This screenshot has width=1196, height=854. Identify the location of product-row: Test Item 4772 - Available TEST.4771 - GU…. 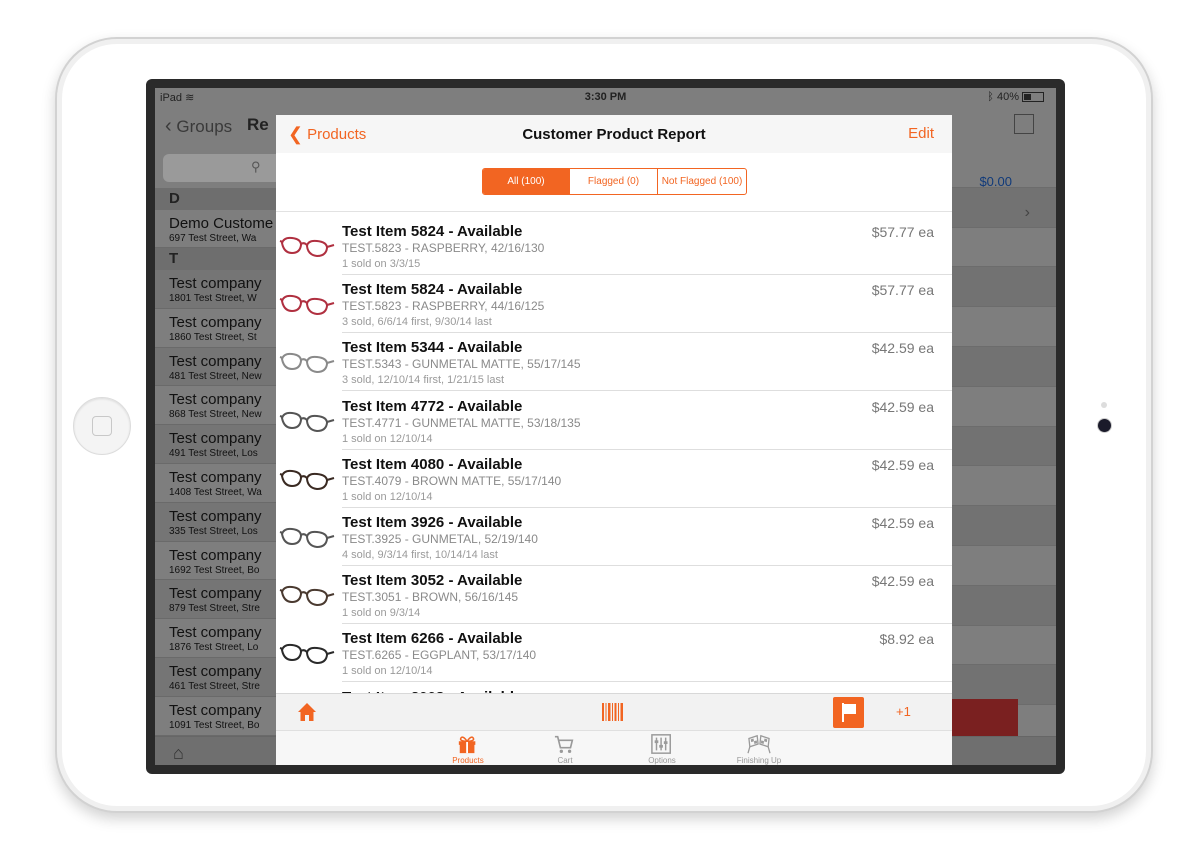
(614, 421).